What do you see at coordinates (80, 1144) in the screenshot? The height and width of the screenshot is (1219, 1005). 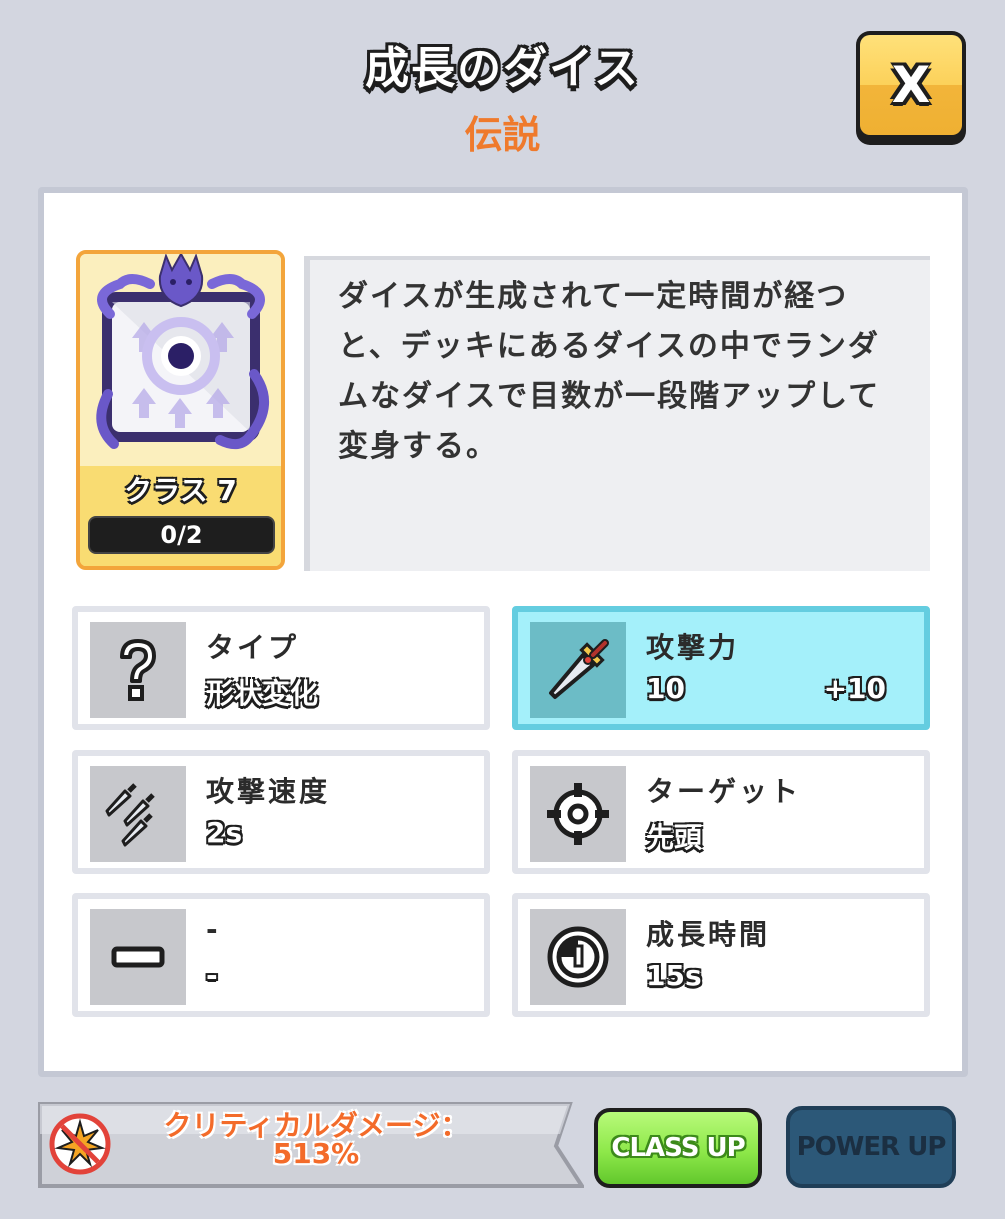 I see `critical-damage-icon` at bounding box center [80, 1144].